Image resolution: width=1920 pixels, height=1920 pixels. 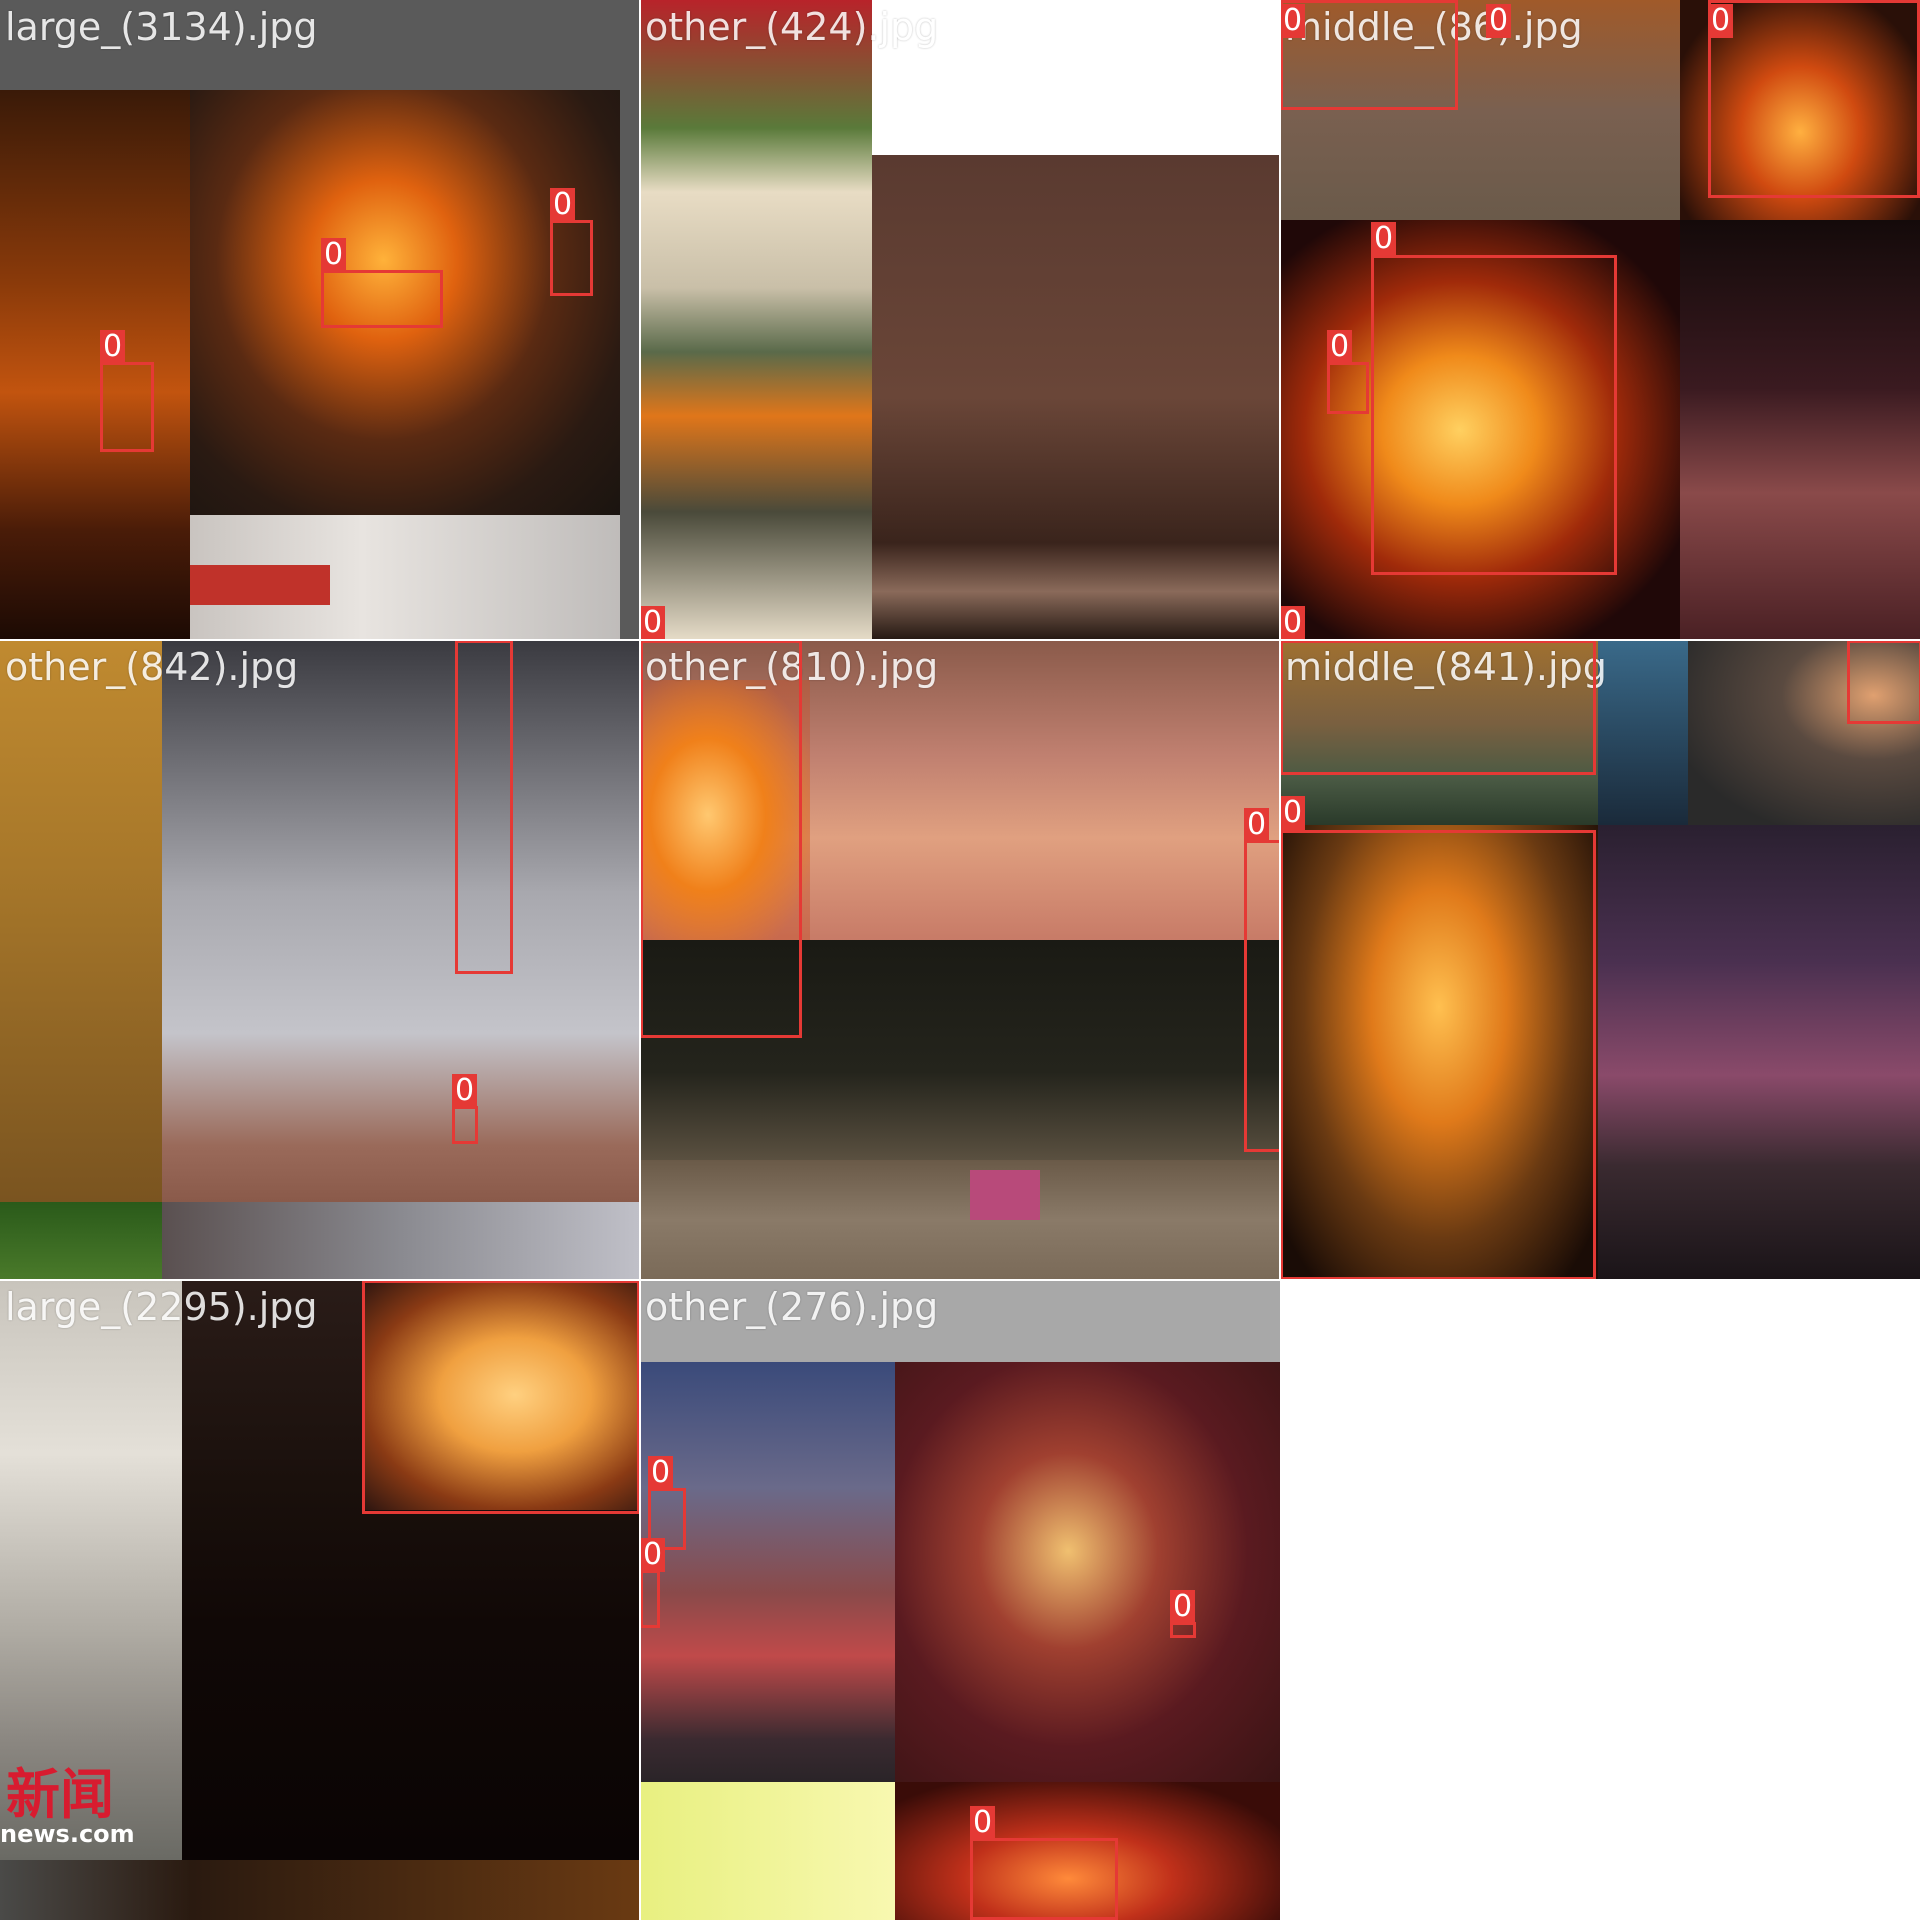 I want to click on image-scooter-fire, so click(x=401, y=921).